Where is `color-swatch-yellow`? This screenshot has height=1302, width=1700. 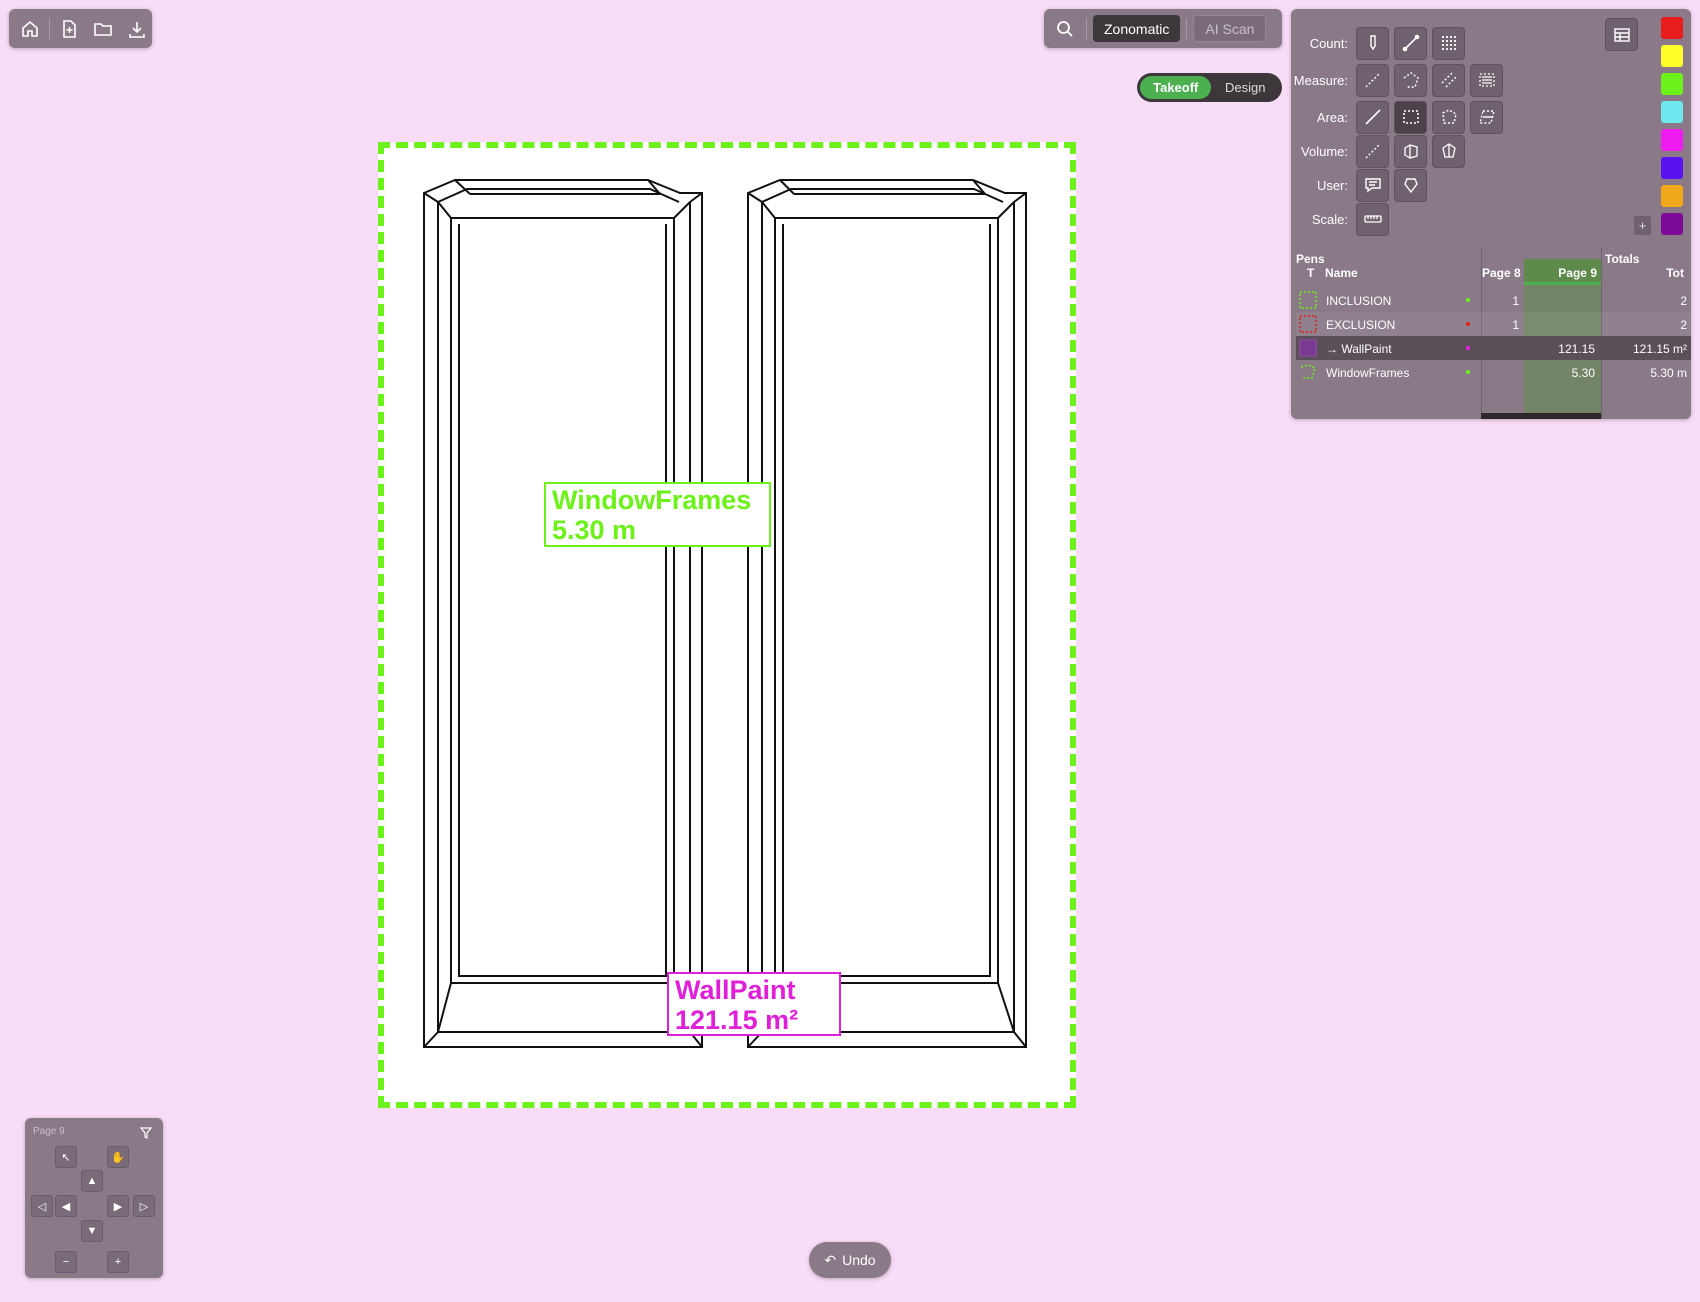
color-swatch-yellow is located at coordinates (1672, 56).